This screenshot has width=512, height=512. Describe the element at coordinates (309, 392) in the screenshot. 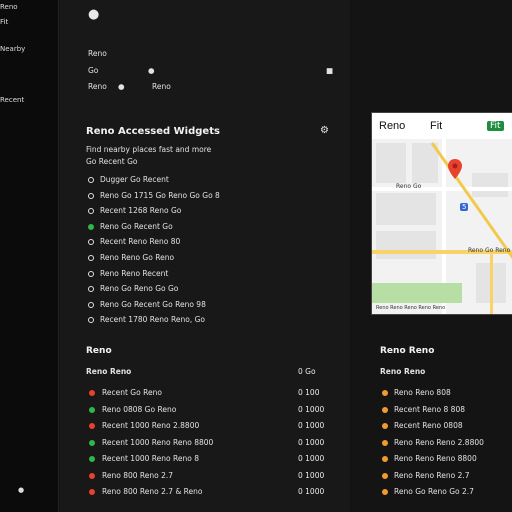

I see `list-row-value: 0 100` at that location.